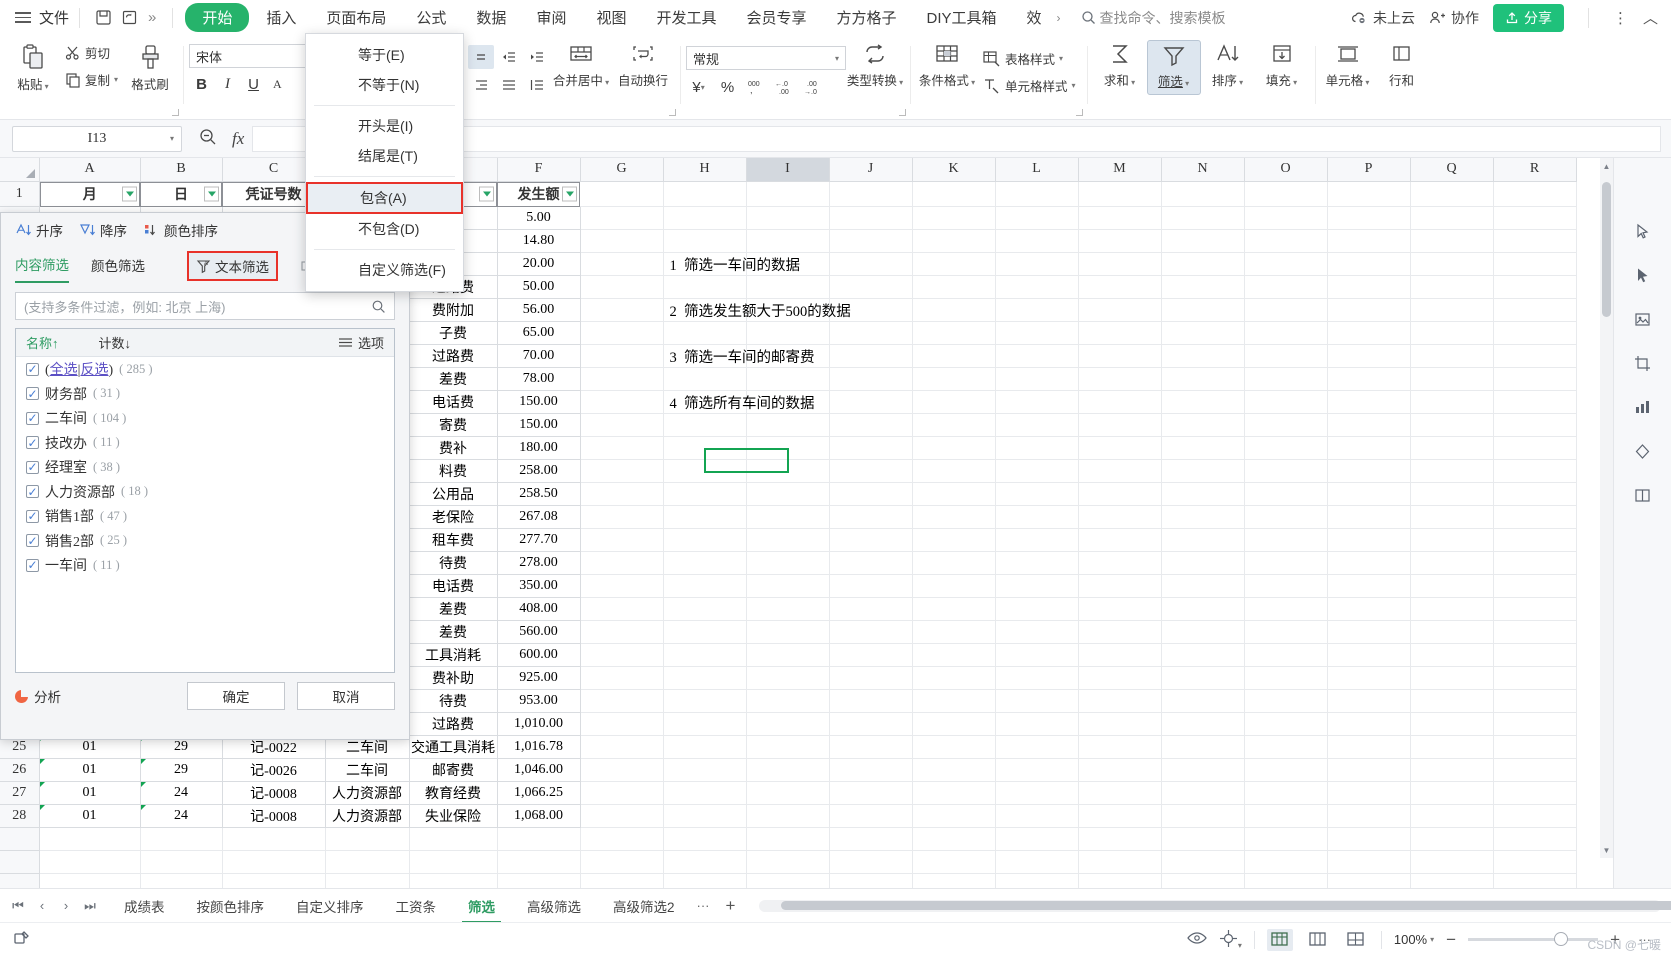  Describe the element at coordinates (1215, 905) in the screenshot. I see `horizontal-scrollbar` at that location.